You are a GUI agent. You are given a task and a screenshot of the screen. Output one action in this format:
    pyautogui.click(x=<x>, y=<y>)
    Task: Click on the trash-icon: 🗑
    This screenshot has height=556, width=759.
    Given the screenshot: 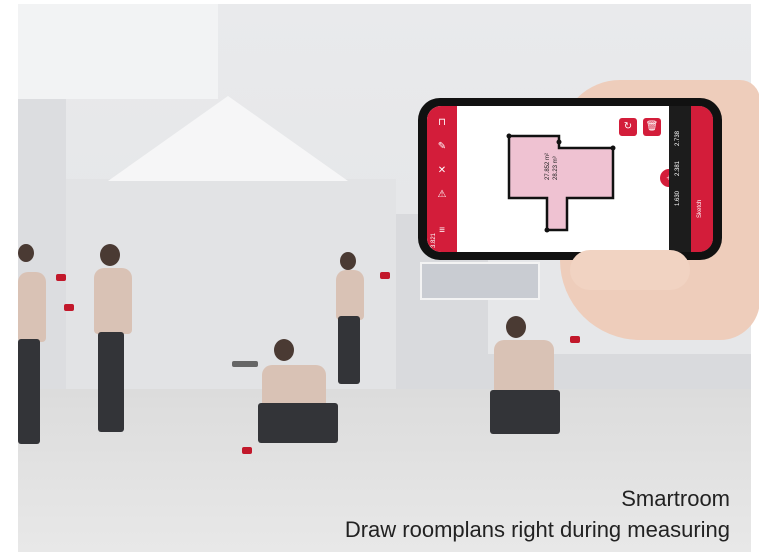 What is the action you would take?
    pyautogui.click(x=652, y=127)
    